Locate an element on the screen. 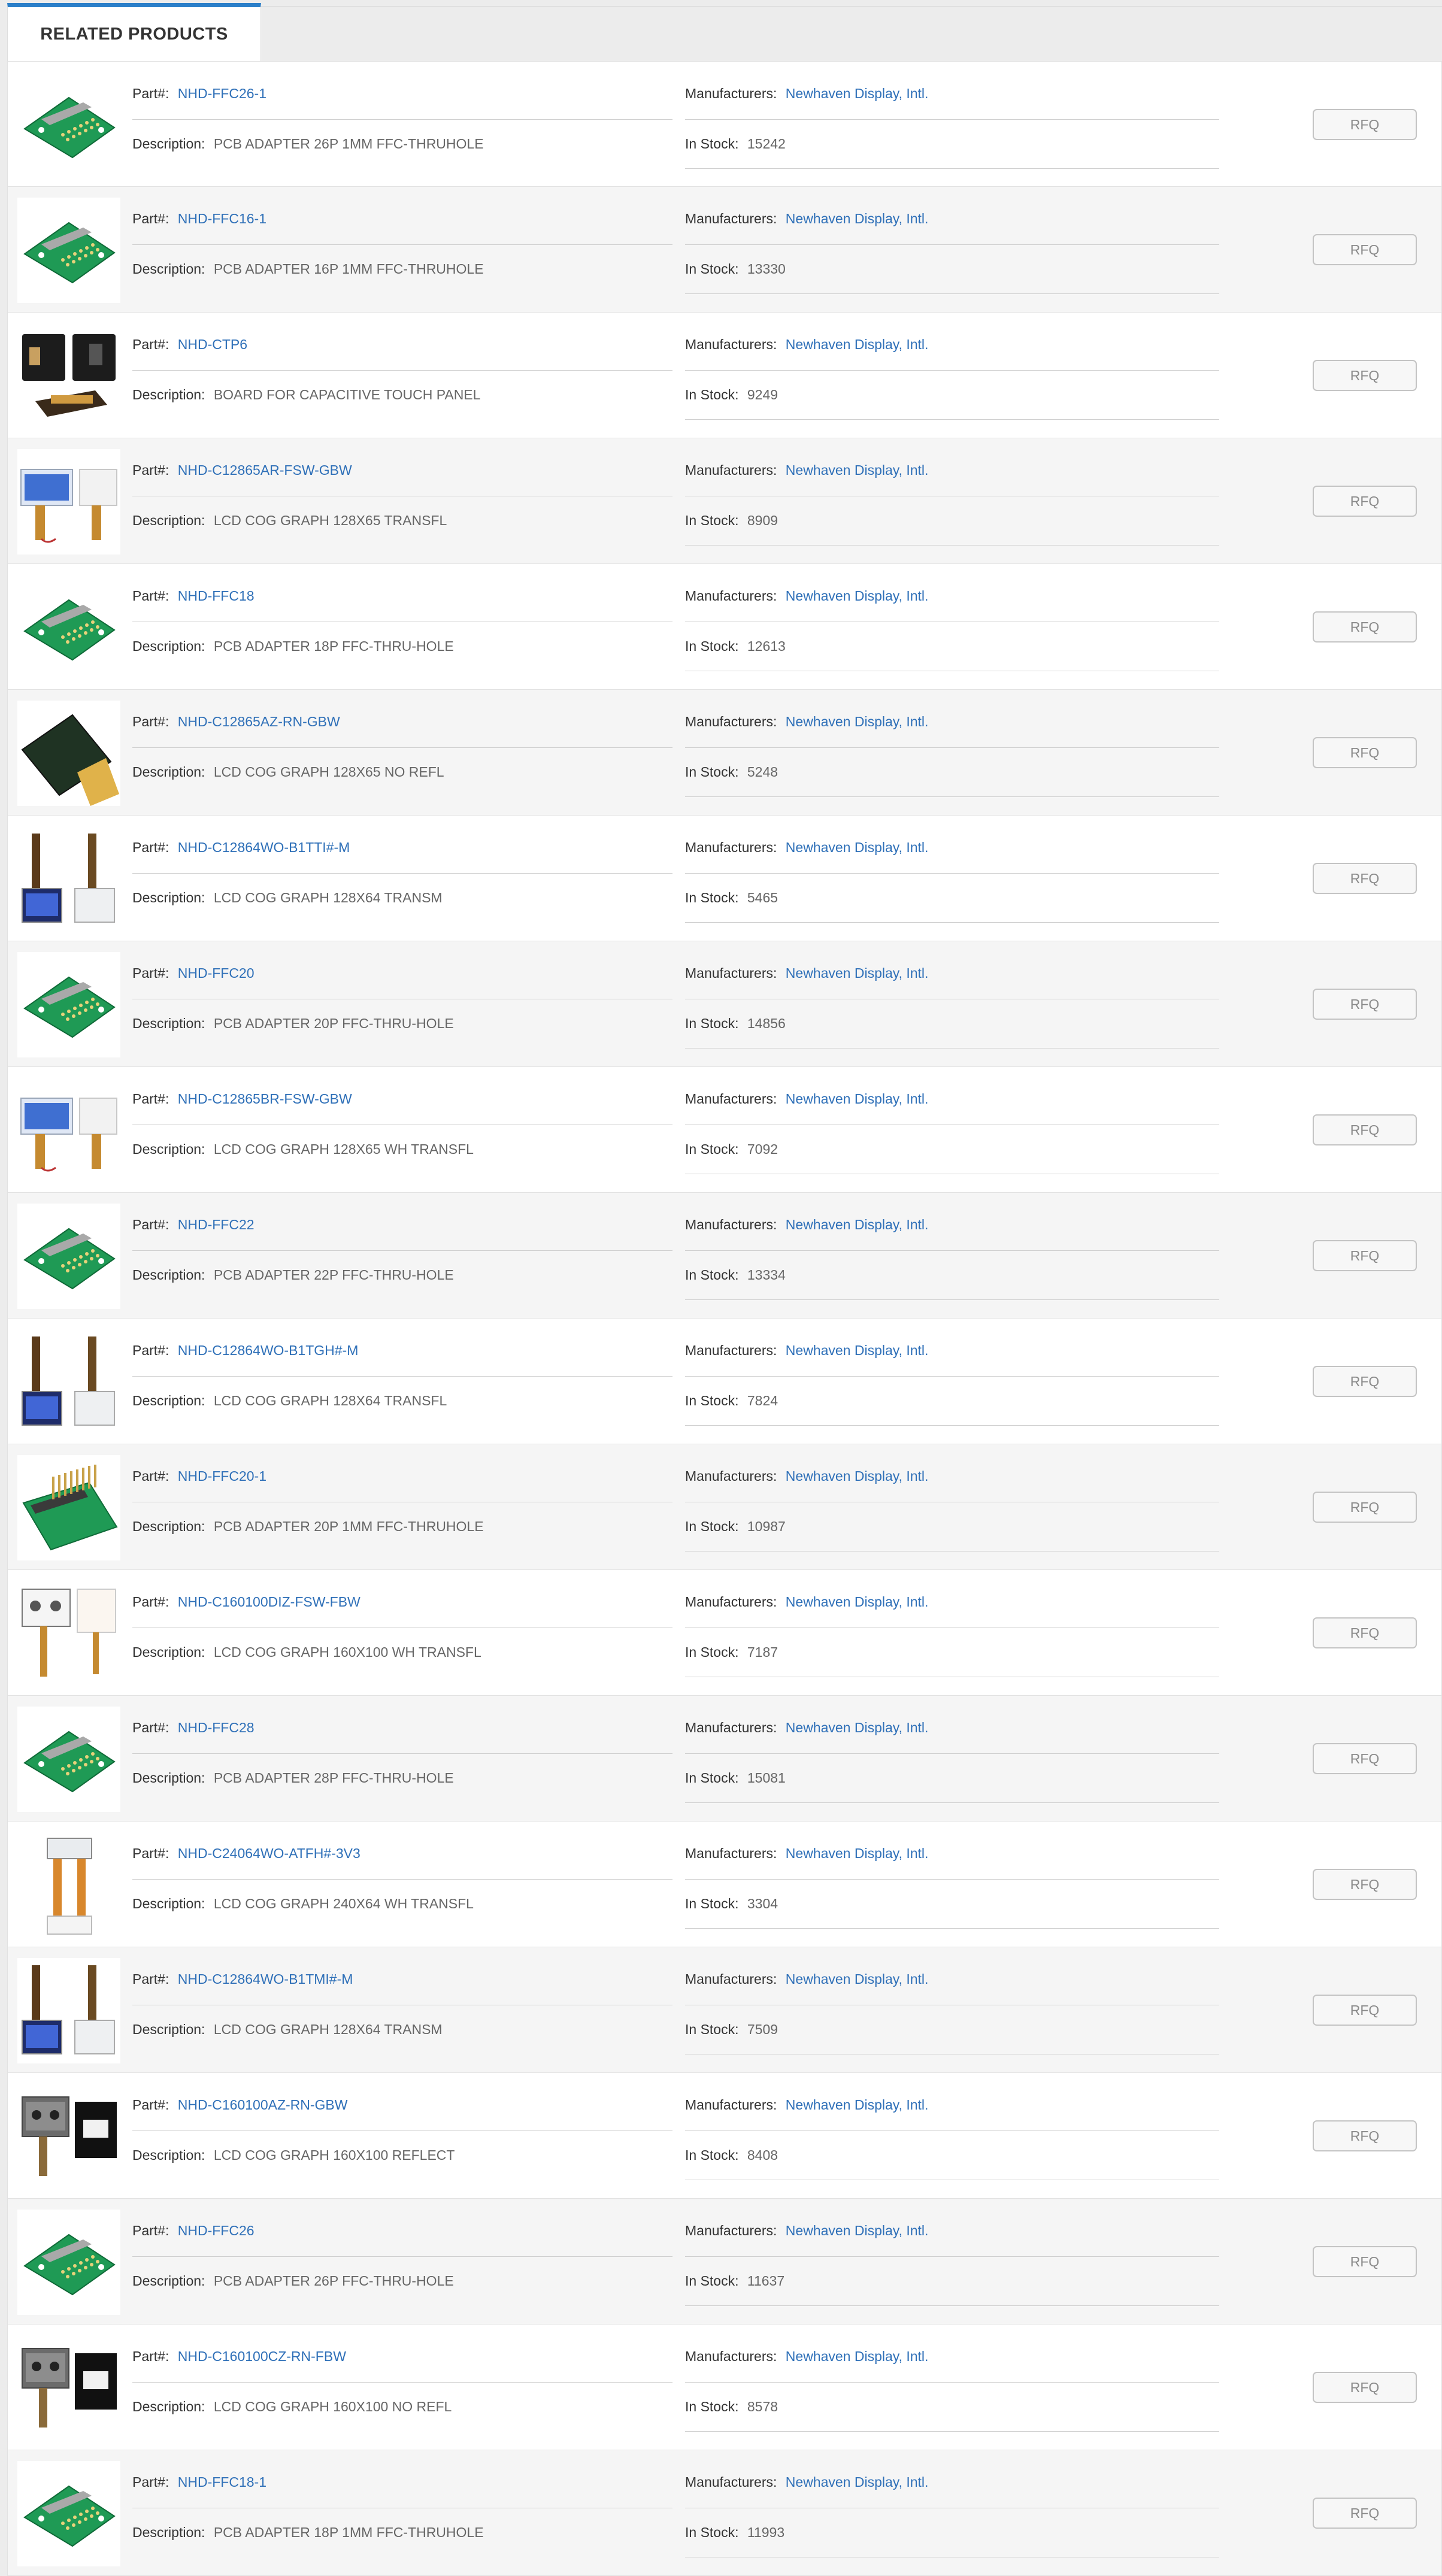 The height and width of the screenshot is (2576, 1442). part-field: Part#: NHD-FFC26-1 is located at coordinates (199, 94).